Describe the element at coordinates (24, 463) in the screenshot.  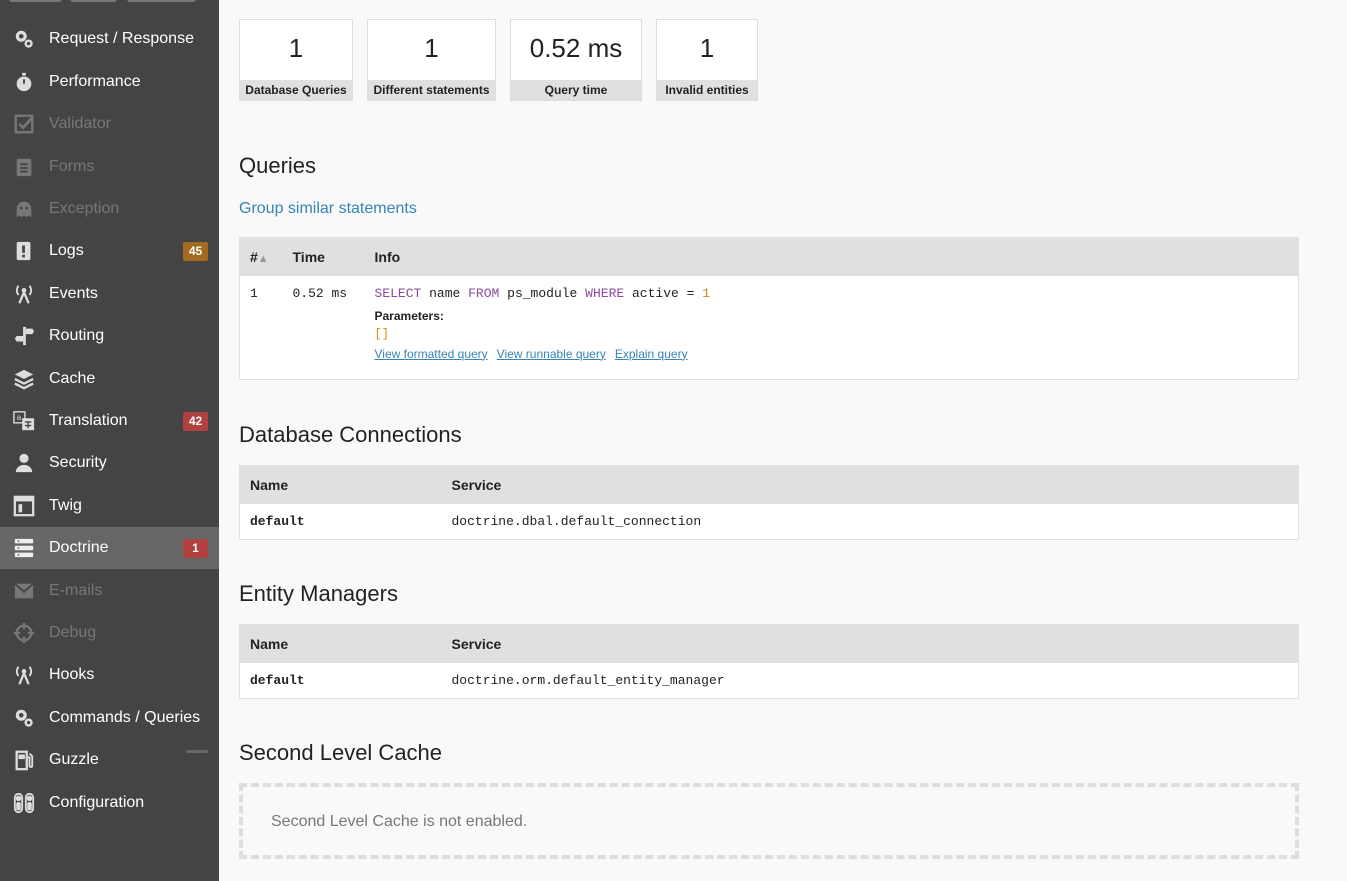
I see `person-icon` at that location.